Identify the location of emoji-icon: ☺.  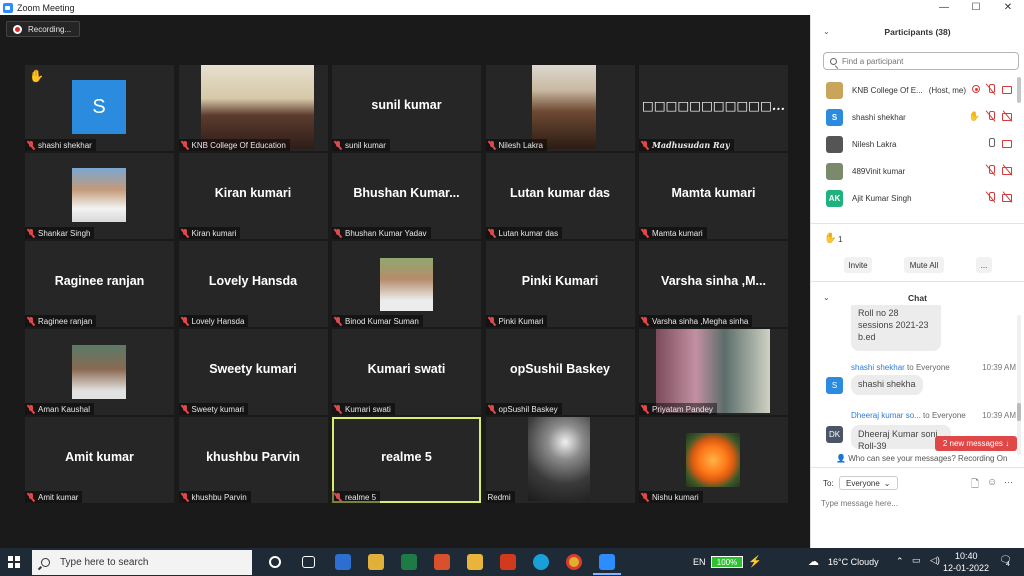
(992, 482).